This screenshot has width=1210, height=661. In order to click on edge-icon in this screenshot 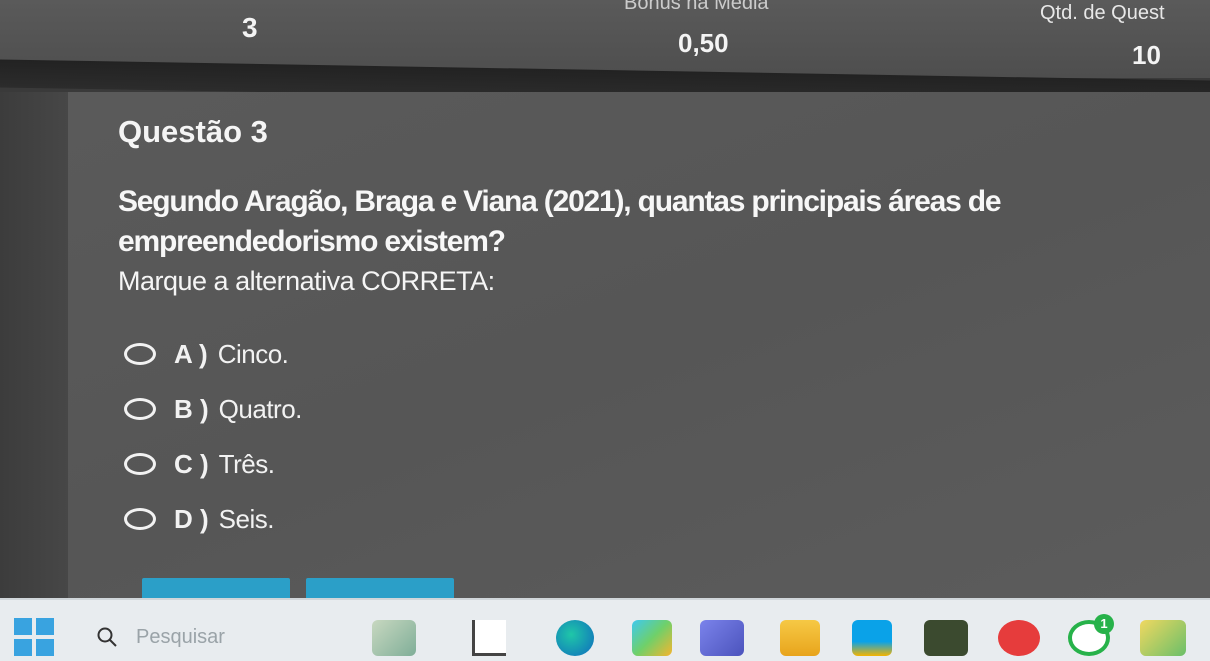, I will do `click(575, 638)`.